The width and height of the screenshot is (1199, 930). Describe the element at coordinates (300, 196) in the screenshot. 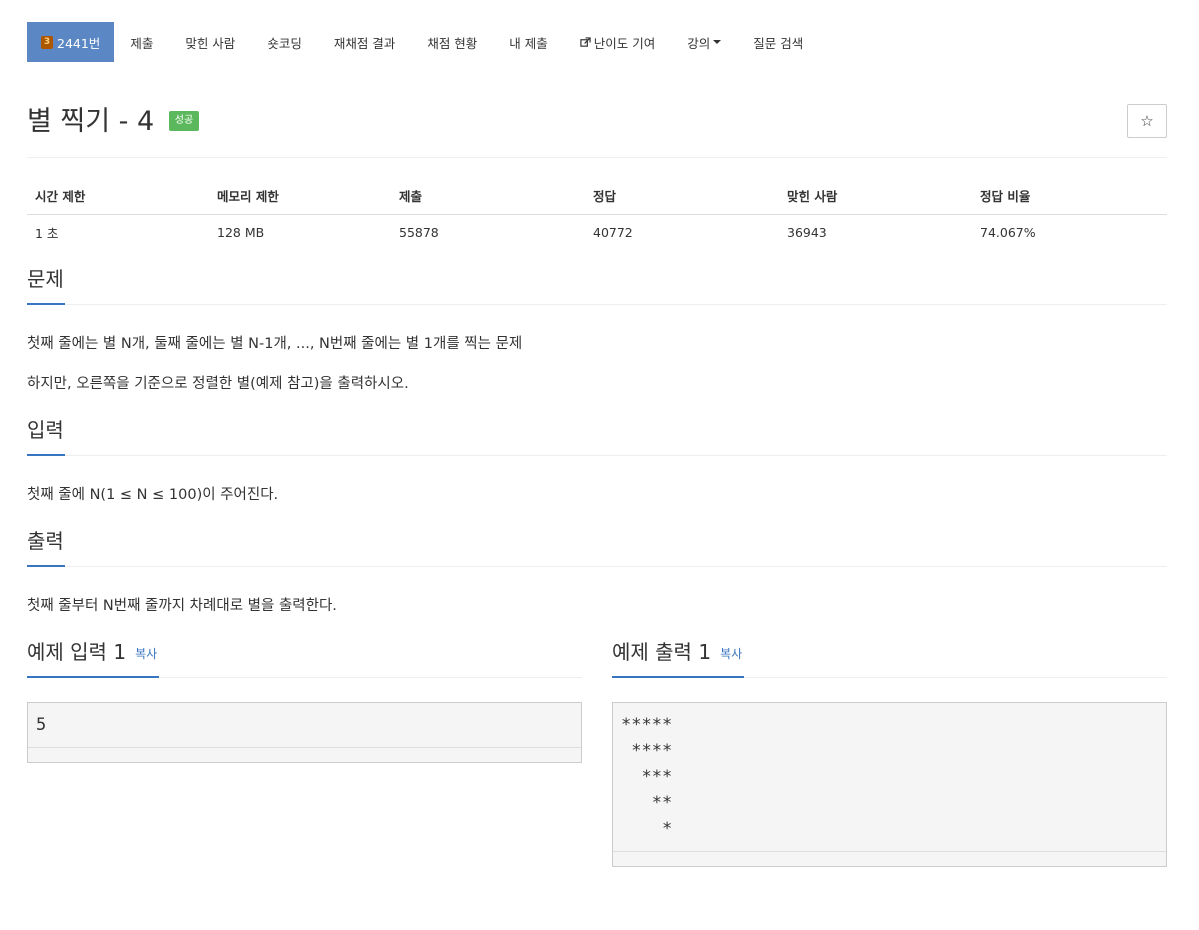

I see `header-memory-limit: 메모리 제한` at that location.